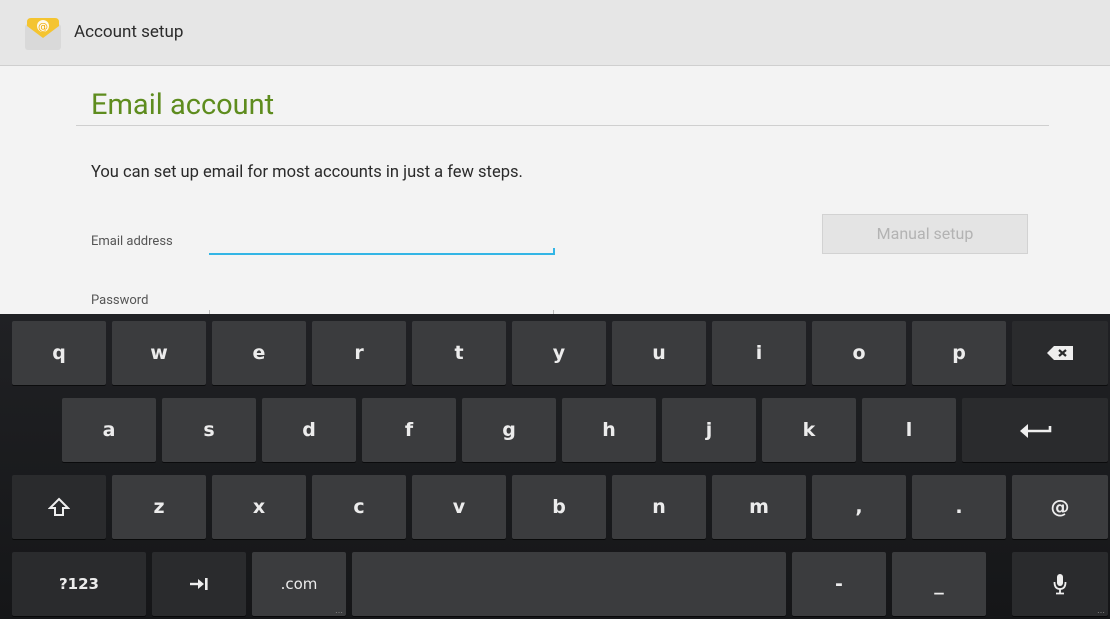 The height and width of the screenshot is (619, 1110). Describe the element at coordinates (859, 353) in the screenshot. I see `key-o: o` at that location.